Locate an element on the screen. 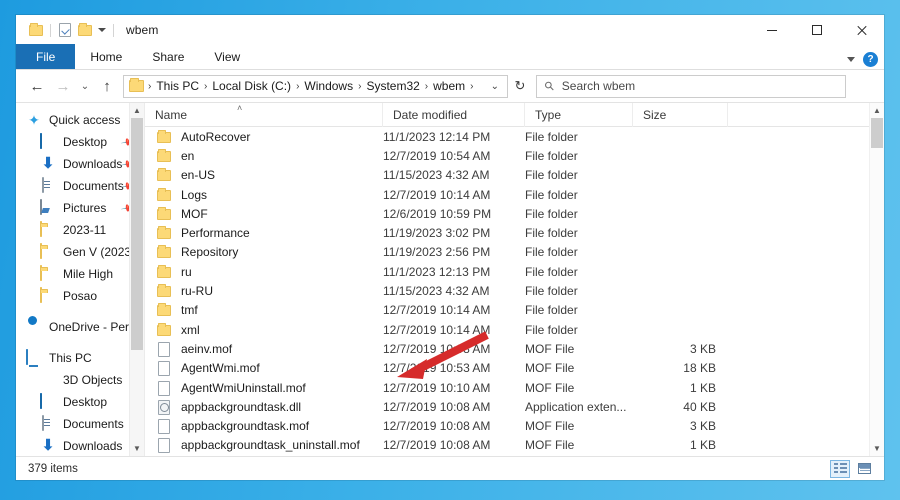 The width and height of the screenshot is (900, 500). column-header-size: Size is located at coordinates (680, 115).